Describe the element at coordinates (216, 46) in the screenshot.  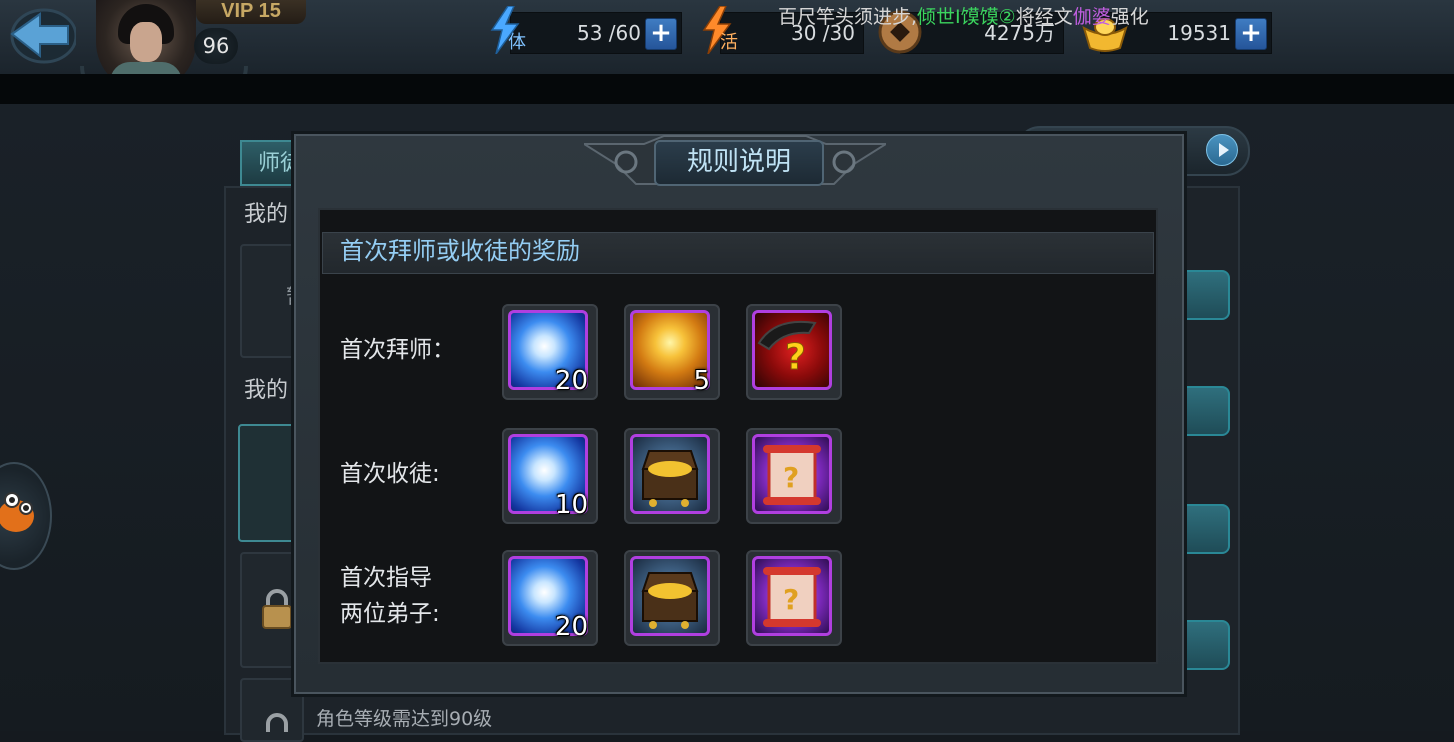
I see `player-level: 96` at that location.